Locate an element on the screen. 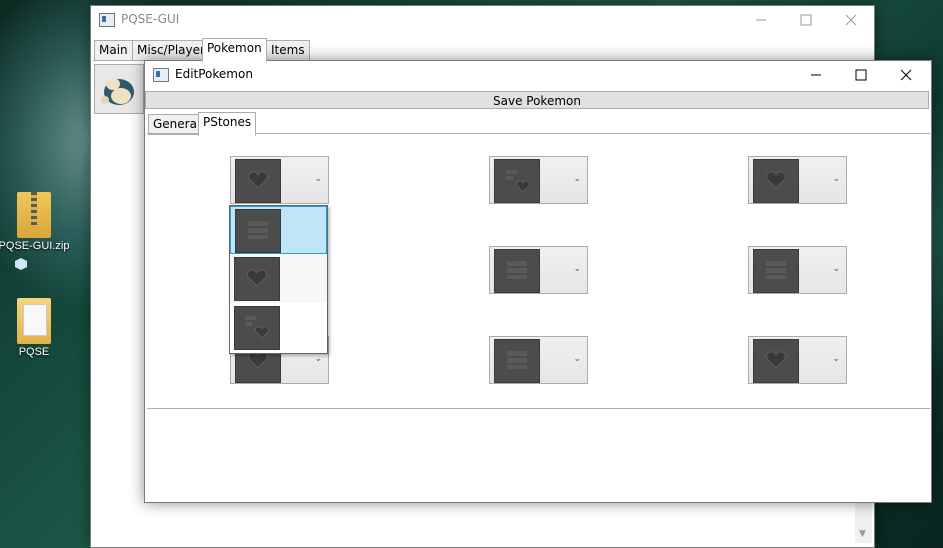 This screenshot has height=548, width=943. desktop-icon-label: PQSE-GUI.zip is located at coordinates (35, 246).